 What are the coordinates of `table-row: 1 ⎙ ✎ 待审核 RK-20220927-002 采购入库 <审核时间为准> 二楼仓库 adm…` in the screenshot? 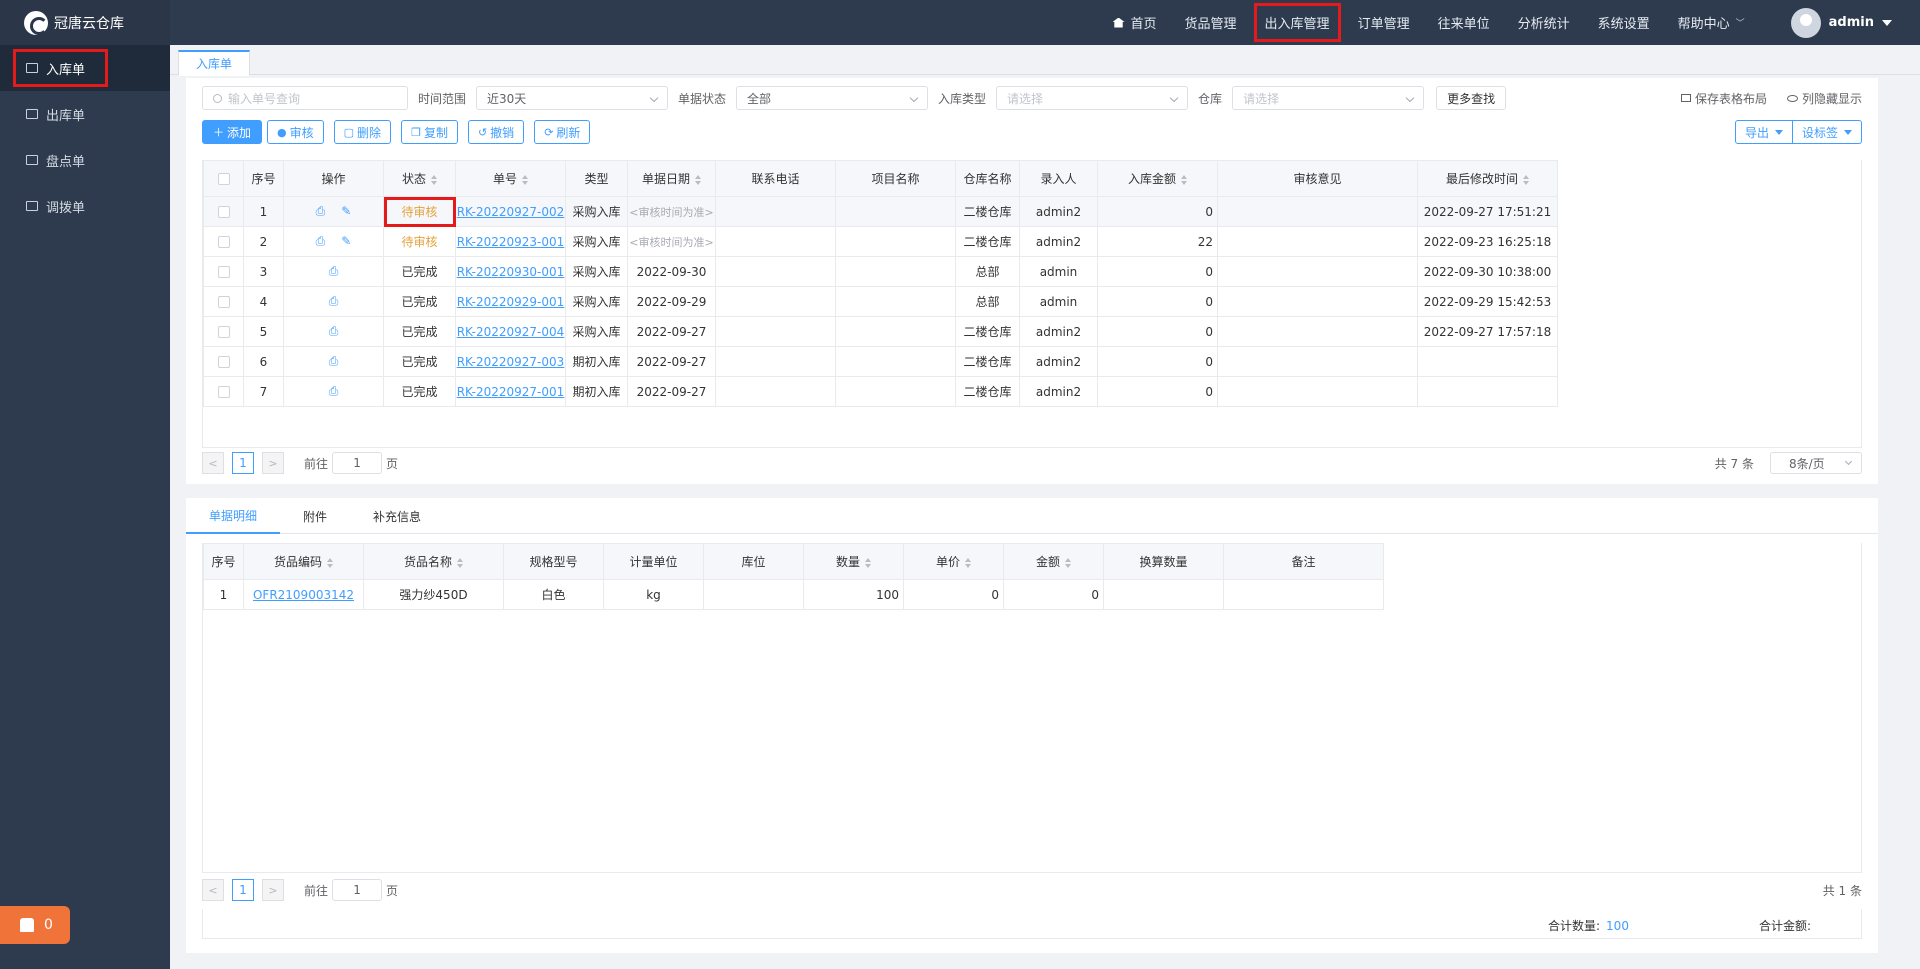 It's located at (880, 211).